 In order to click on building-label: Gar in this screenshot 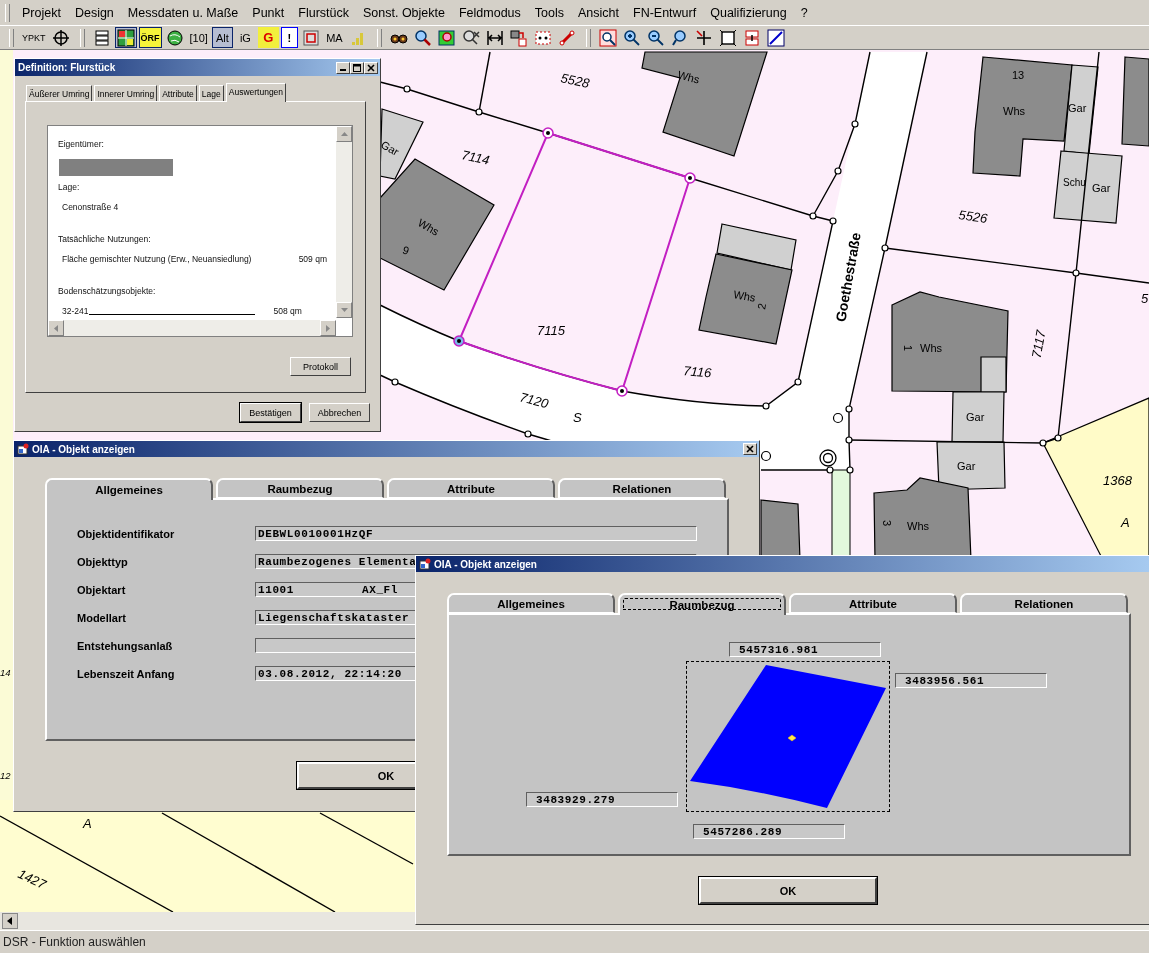, I will do `click(1077, 108)`.